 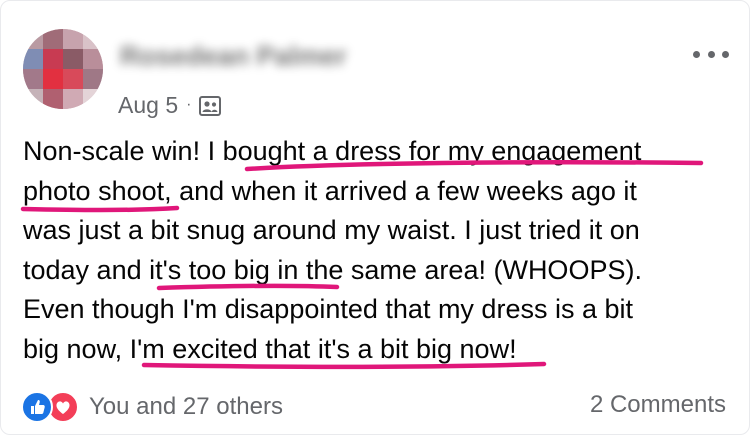 I want to click on post-meta: Aug 5 ·, so click(x=170, y=105).